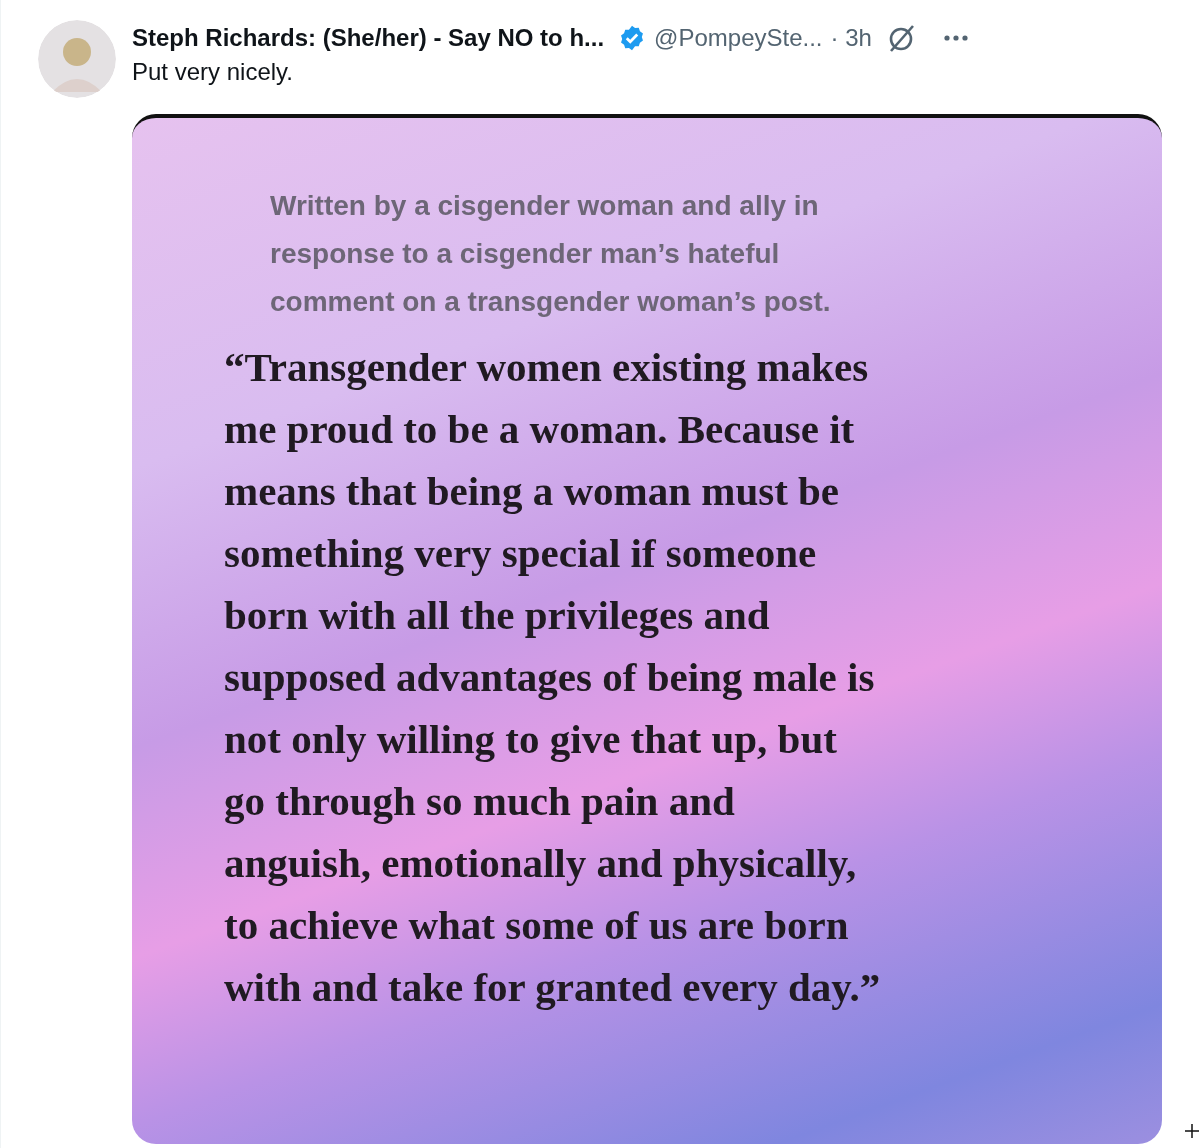 This screenshot has width=1200, height=1148. I want to click on intro-text: Written by a cisgender woman and ally in response to a cisgender man’s hateful comment on a transgender woman’s post., so click(550, 254).